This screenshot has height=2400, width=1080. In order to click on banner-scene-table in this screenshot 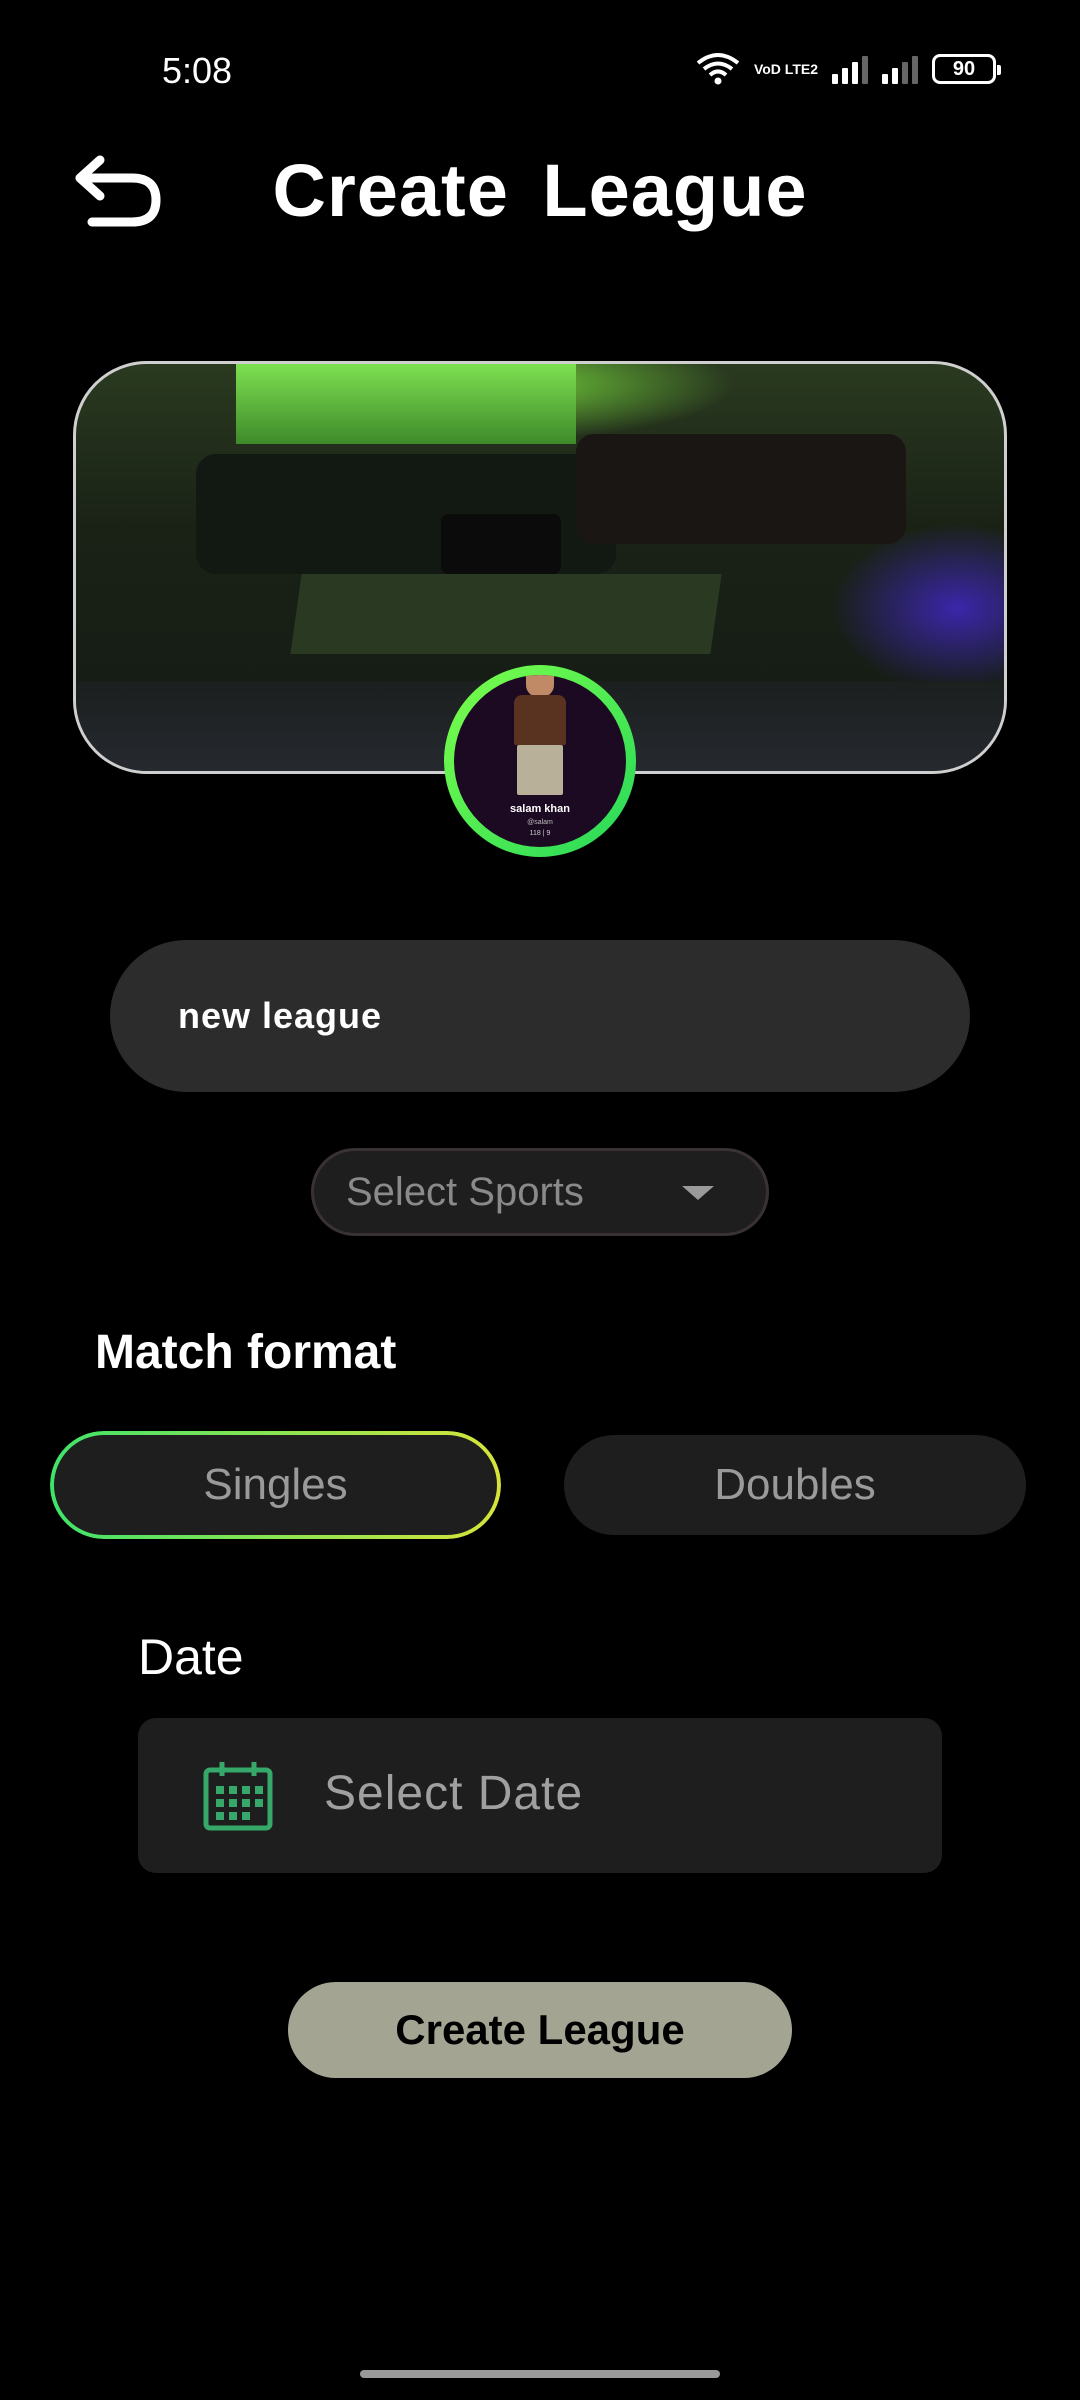, I will do `click(506, 614)`.